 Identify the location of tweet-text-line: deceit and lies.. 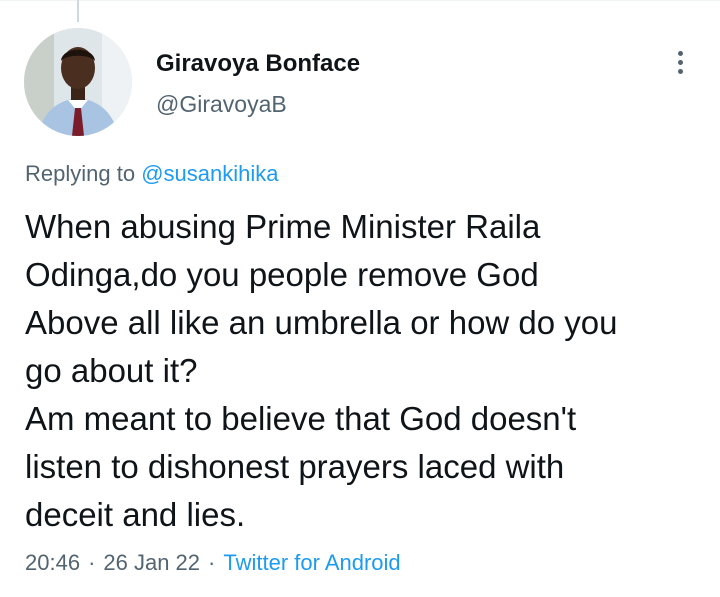
(135, 514).